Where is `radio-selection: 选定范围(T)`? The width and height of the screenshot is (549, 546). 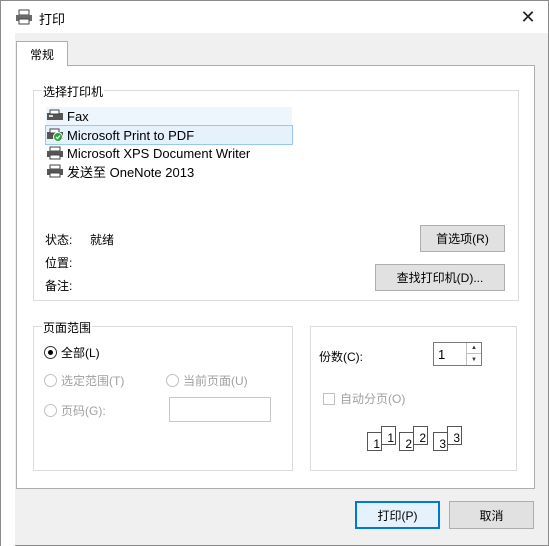 radio-selection: 选定范围(T) is located at coordinates (84, 380).